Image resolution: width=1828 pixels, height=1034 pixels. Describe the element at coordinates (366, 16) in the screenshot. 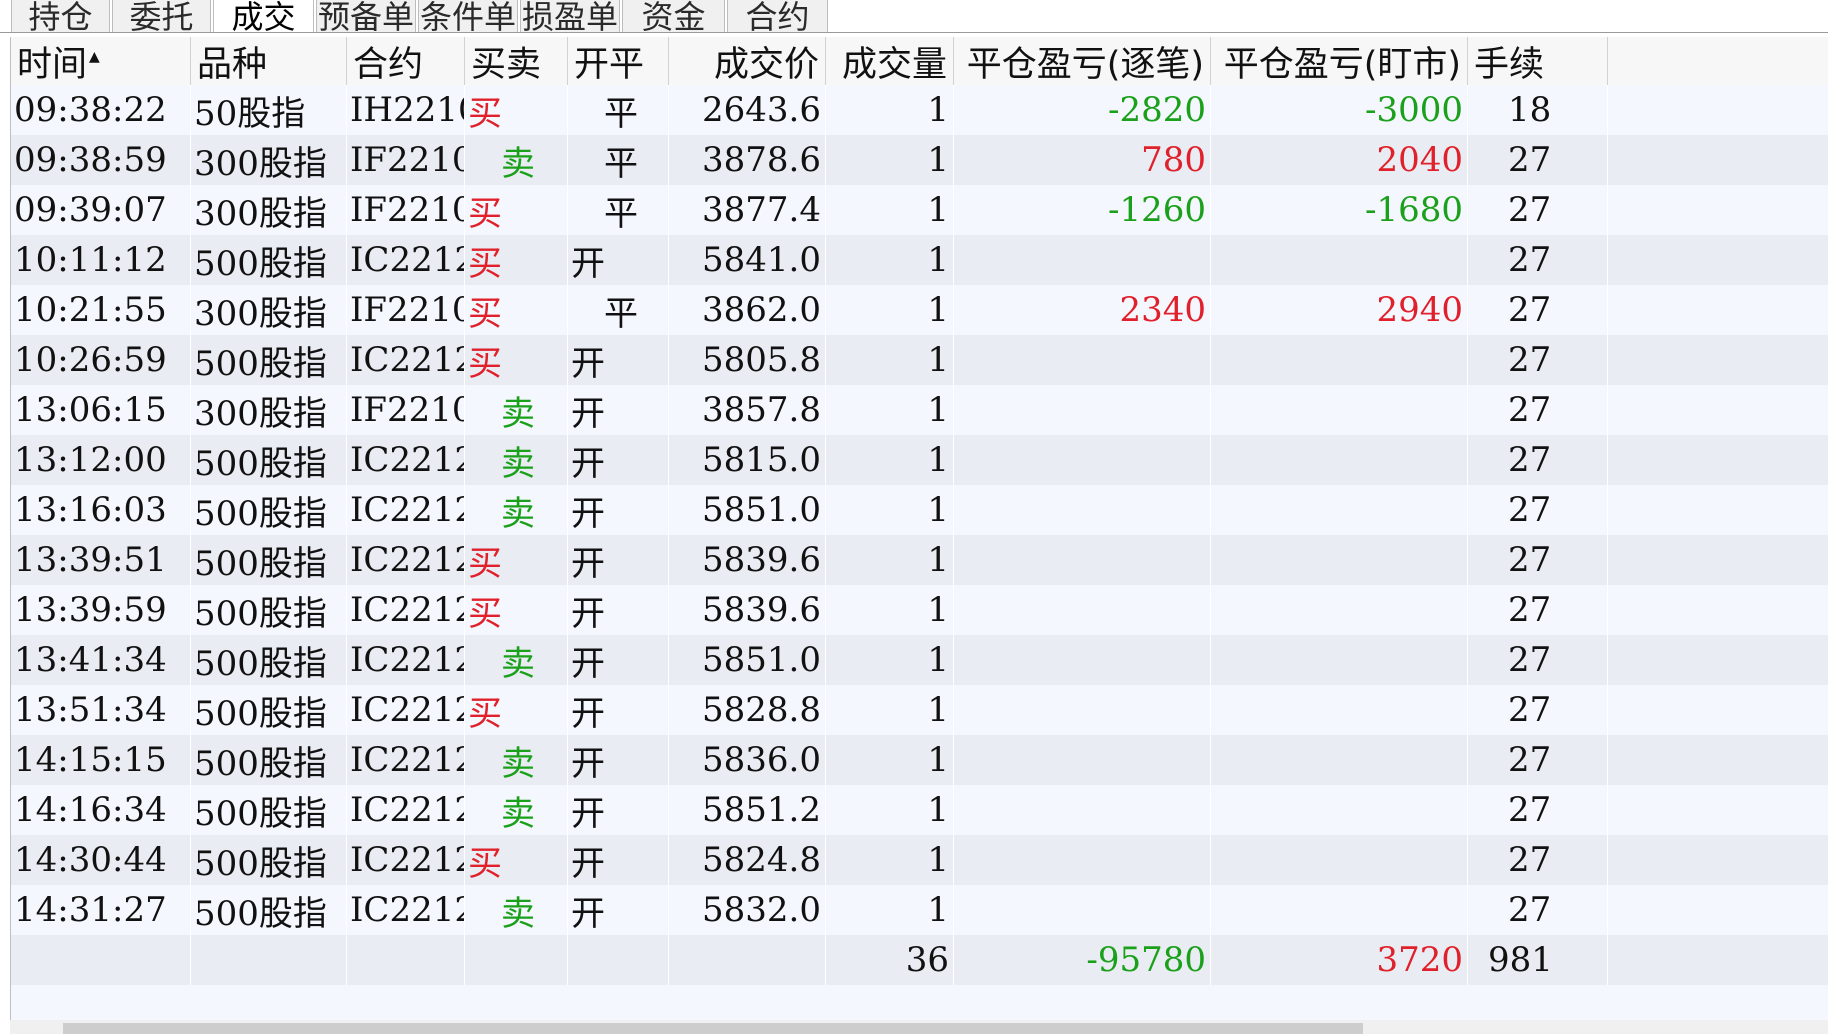

I see `tab-3: 预备单` at that location.